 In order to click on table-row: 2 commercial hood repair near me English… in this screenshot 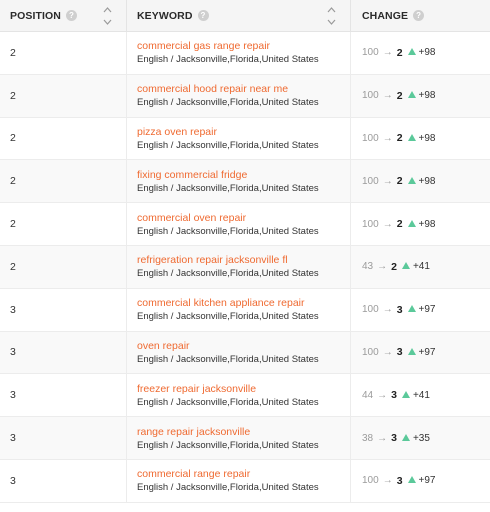, I will do `click(245, 96)`.